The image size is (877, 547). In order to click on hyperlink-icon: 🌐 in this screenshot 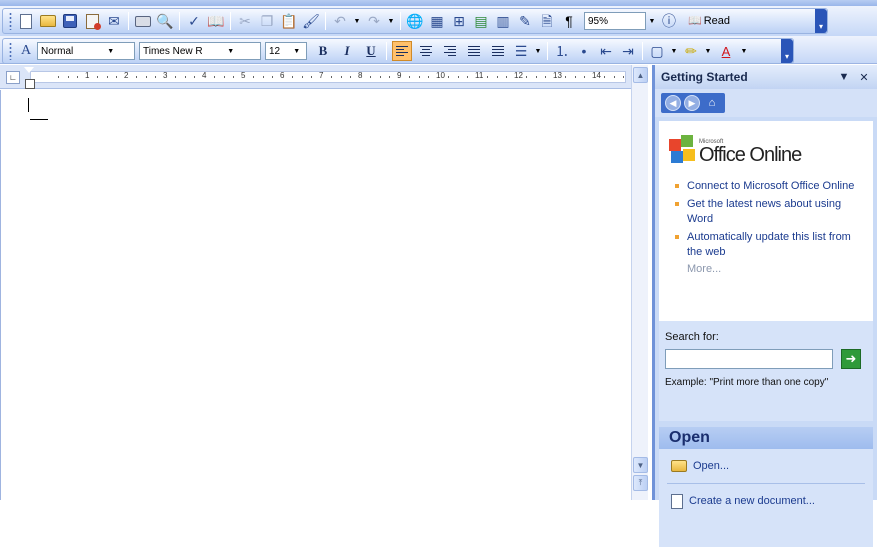, I will do `click(415, 21)`.